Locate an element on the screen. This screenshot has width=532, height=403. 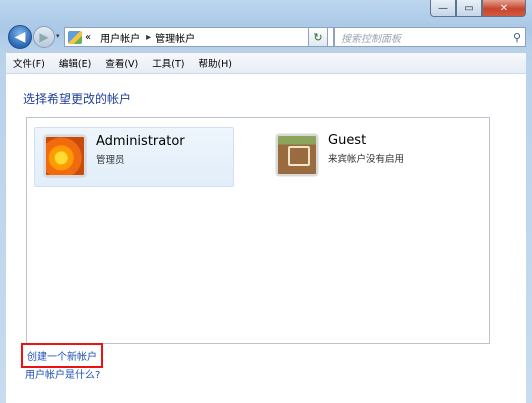
navigation-bar: ◀ ▶ ▾ « 用户帐户 ▸ 管理帐户 ▾ ↻ 搜索控制面板 ⚲ is located at coordinates (266, 37).